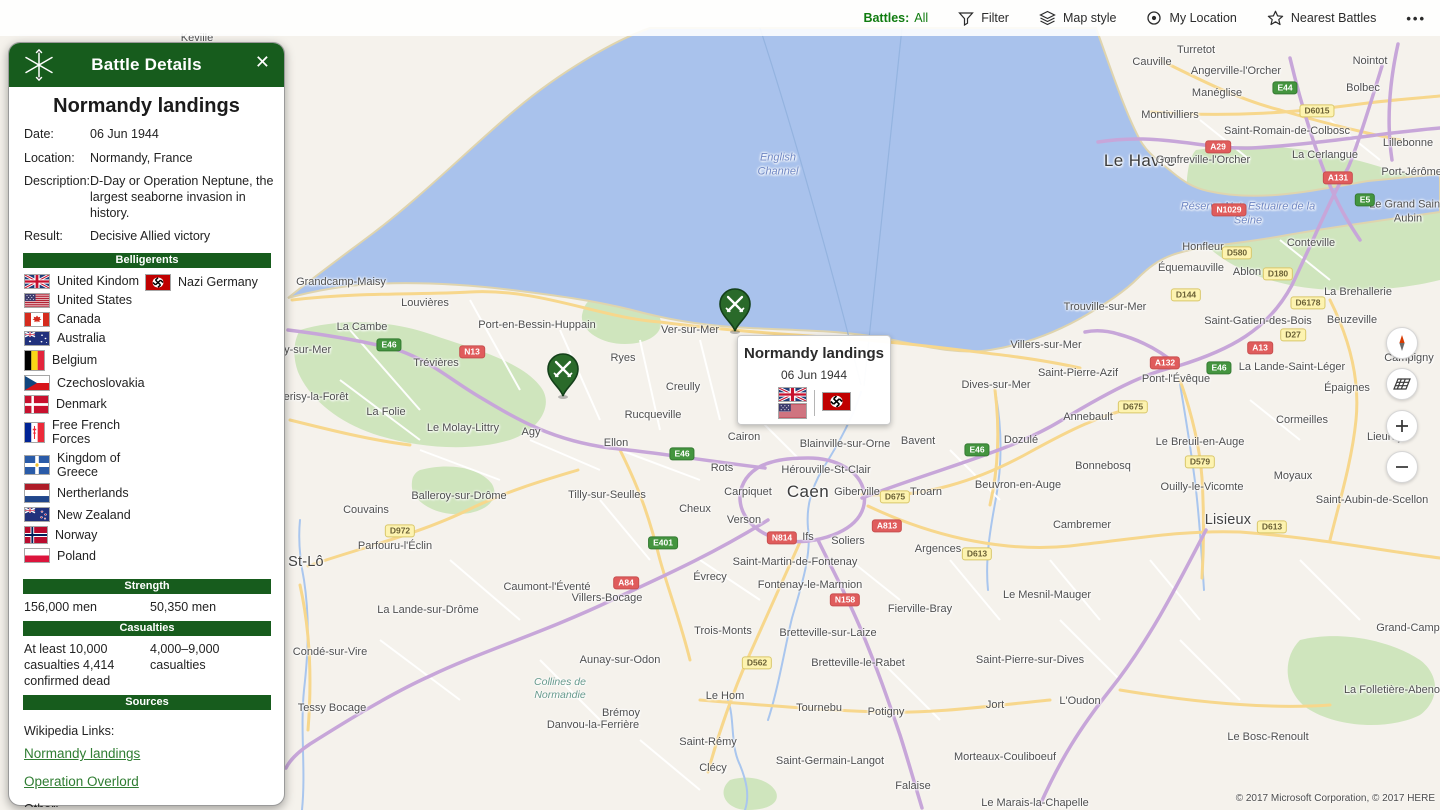 This screenshot has height=810, width=1440. Describe the element at coordinates (1317, 111) in the screenshot. I see `road-shield: D6015` at that location.